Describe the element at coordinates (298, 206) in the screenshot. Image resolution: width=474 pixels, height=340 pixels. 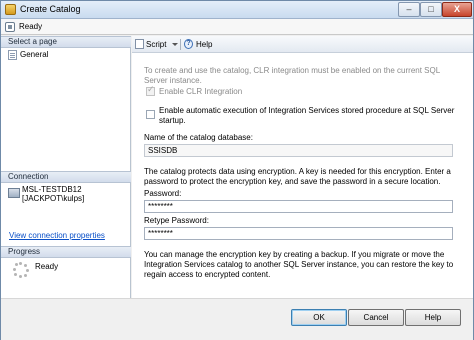
I see `password-field: ********` at that location.